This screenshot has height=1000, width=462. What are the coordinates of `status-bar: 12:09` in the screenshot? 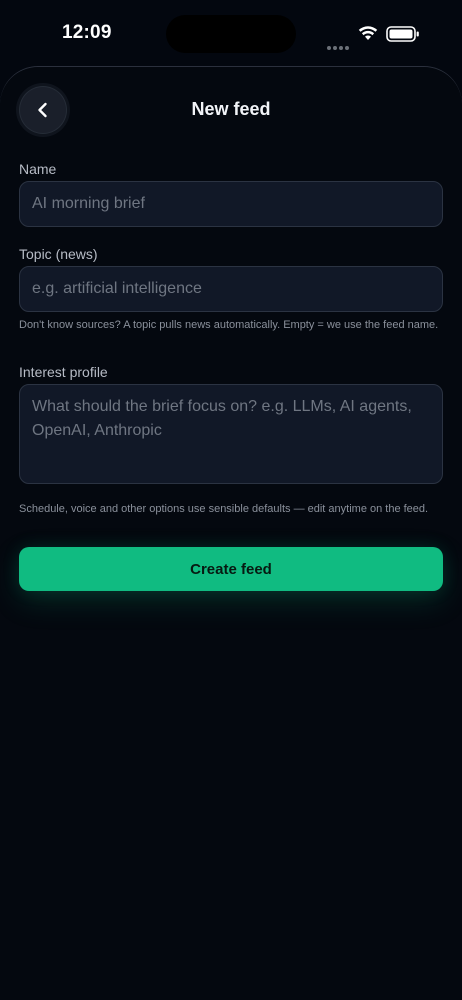 It's located at (231, 33).